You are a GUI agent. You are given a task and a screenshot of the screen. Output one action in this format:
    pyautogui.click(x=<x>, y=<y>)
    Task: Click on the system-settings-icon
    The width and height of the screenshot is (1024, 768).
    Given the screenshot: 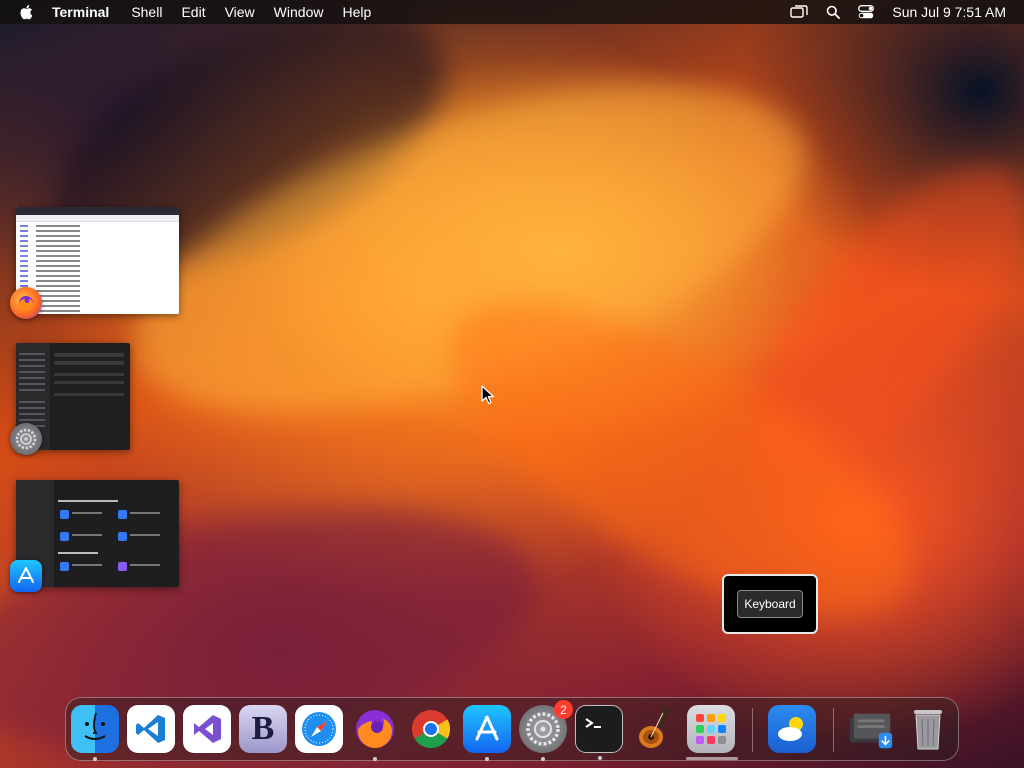 What is the action you would take?
    pyautogui.click(x=26, y=439)
    